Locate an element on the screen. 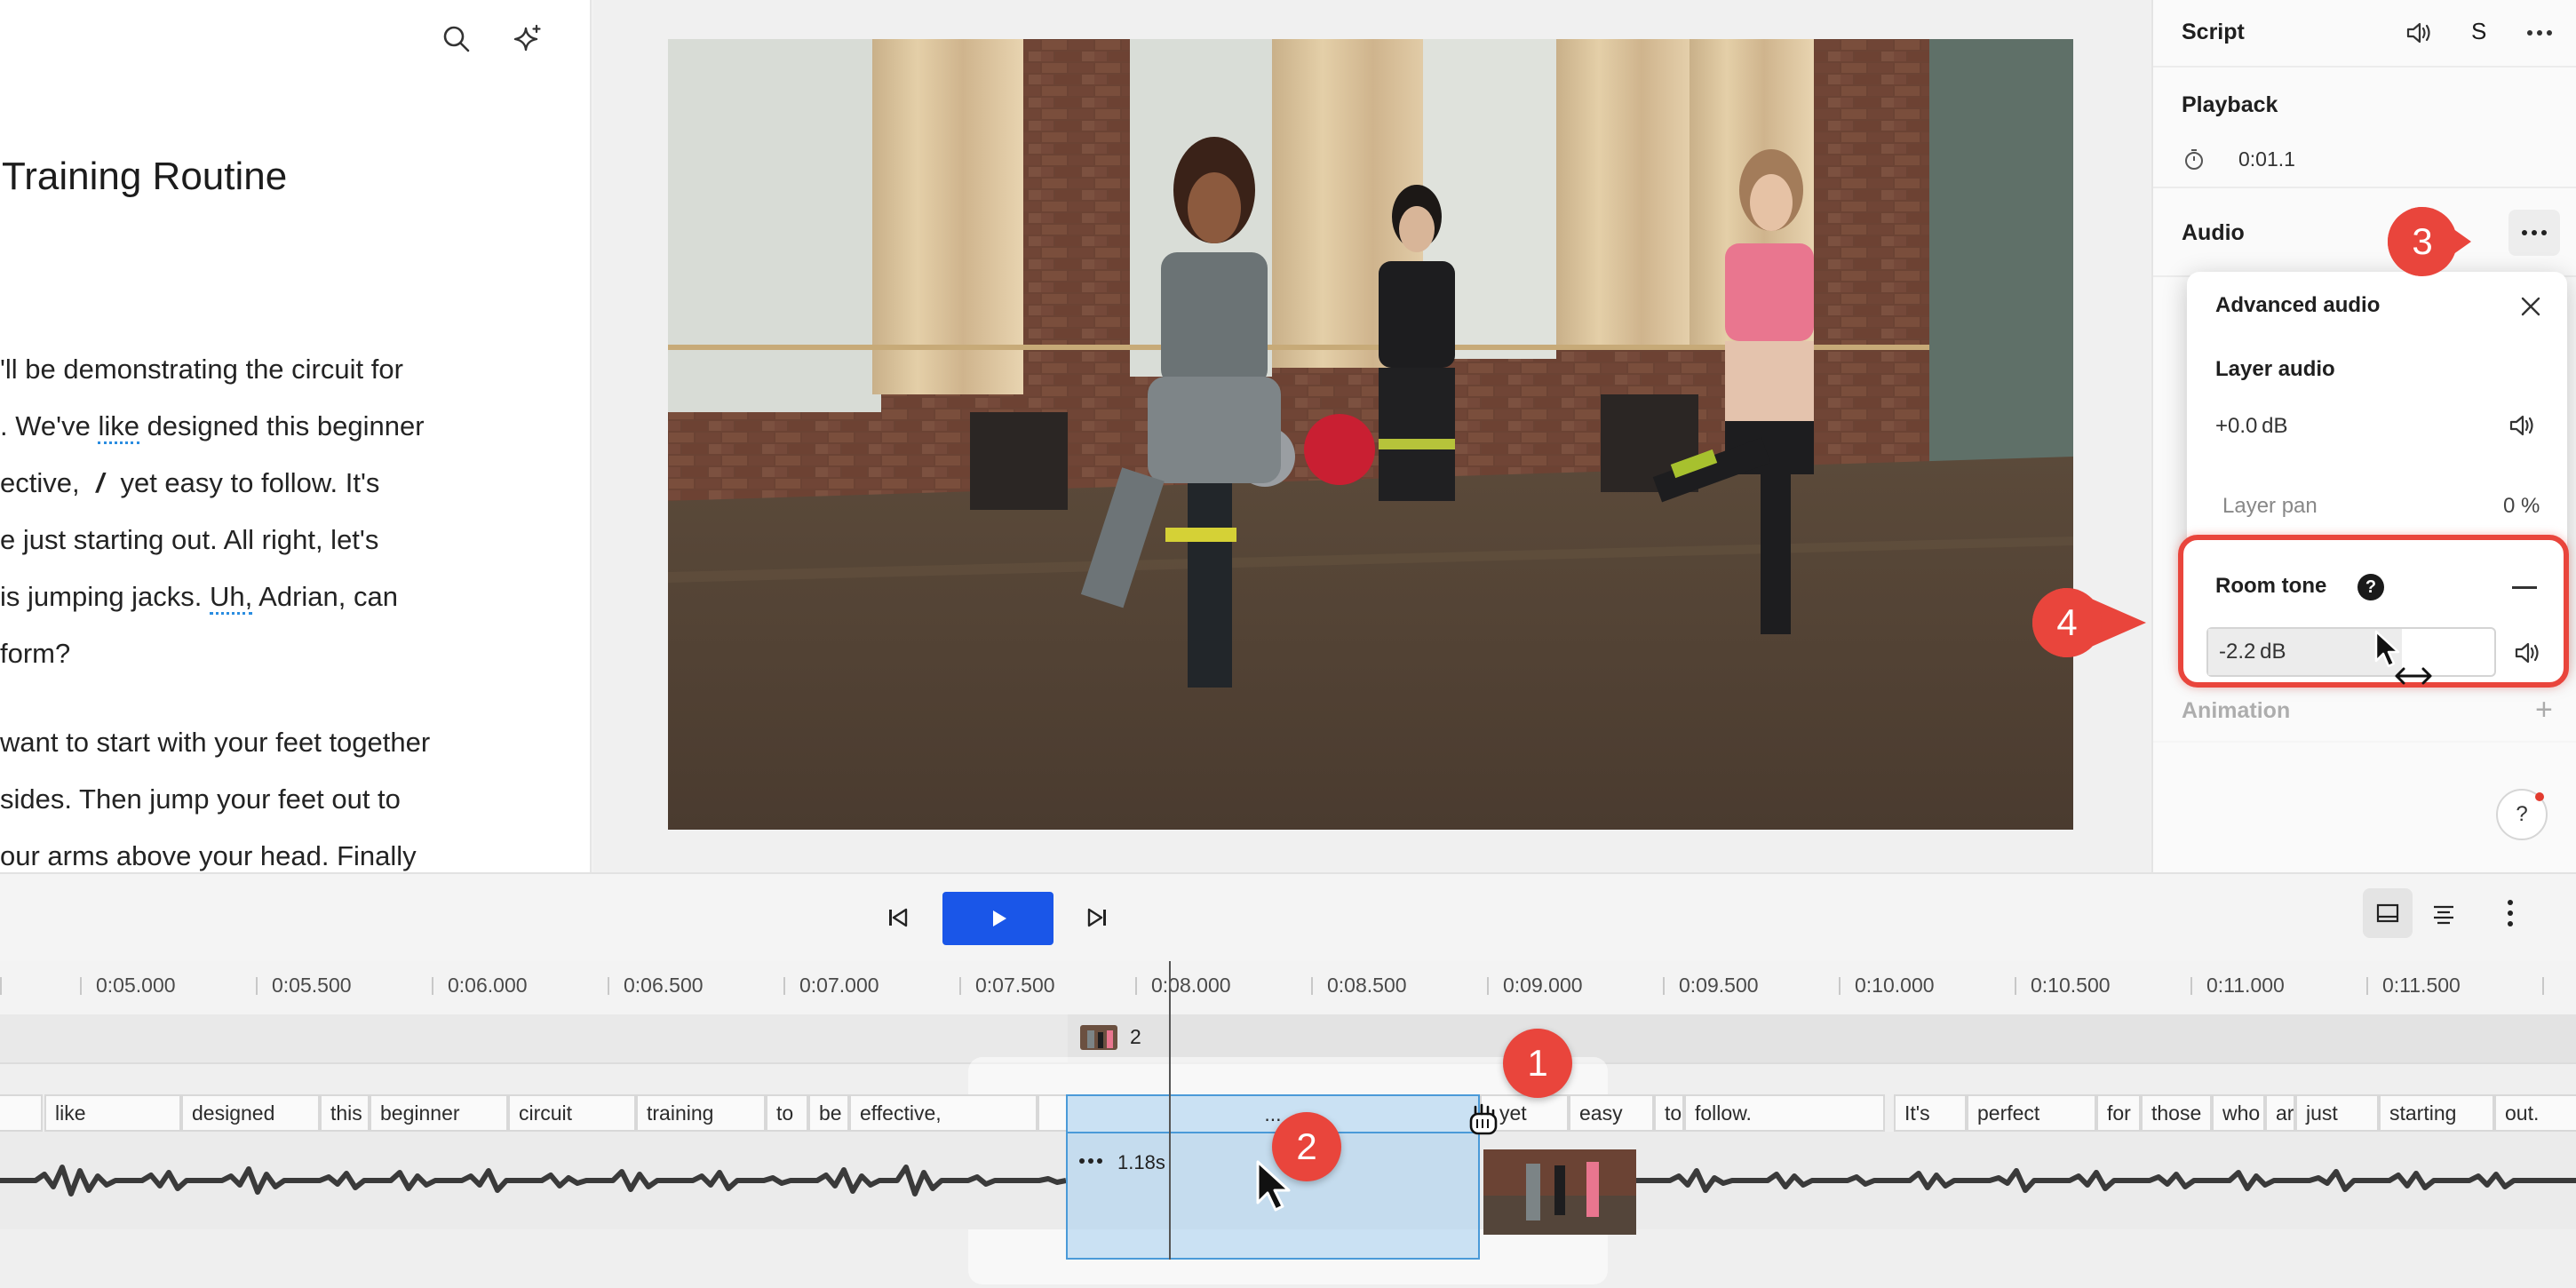 This screenshot has height=1288, width=2576. vertical-more-icon is located at coordinates (2510, 913).